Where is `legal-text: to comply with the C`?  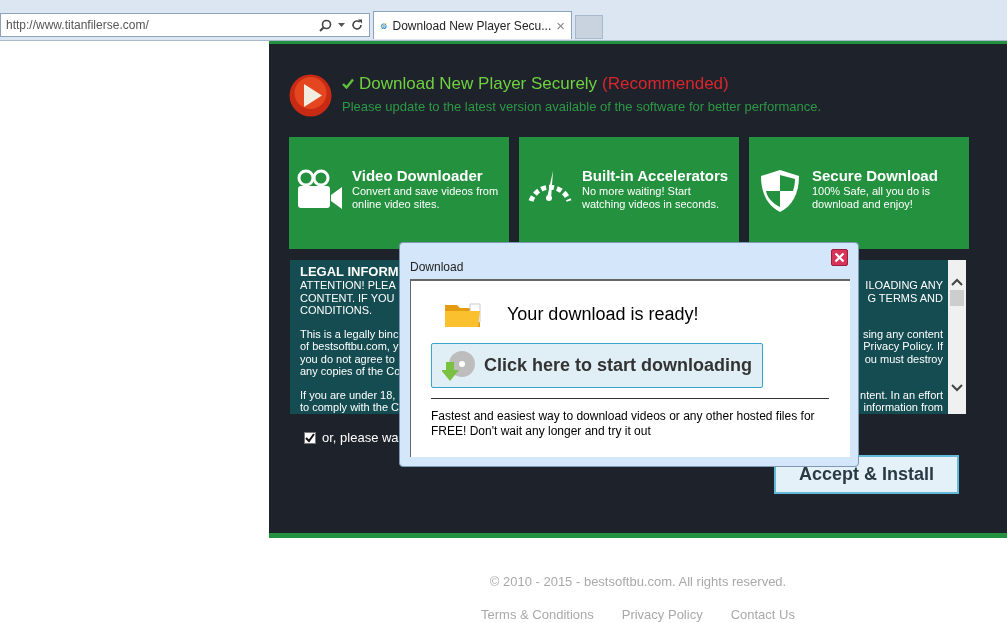
legal-text: to comply with the C is located at coordinates (350, 407).